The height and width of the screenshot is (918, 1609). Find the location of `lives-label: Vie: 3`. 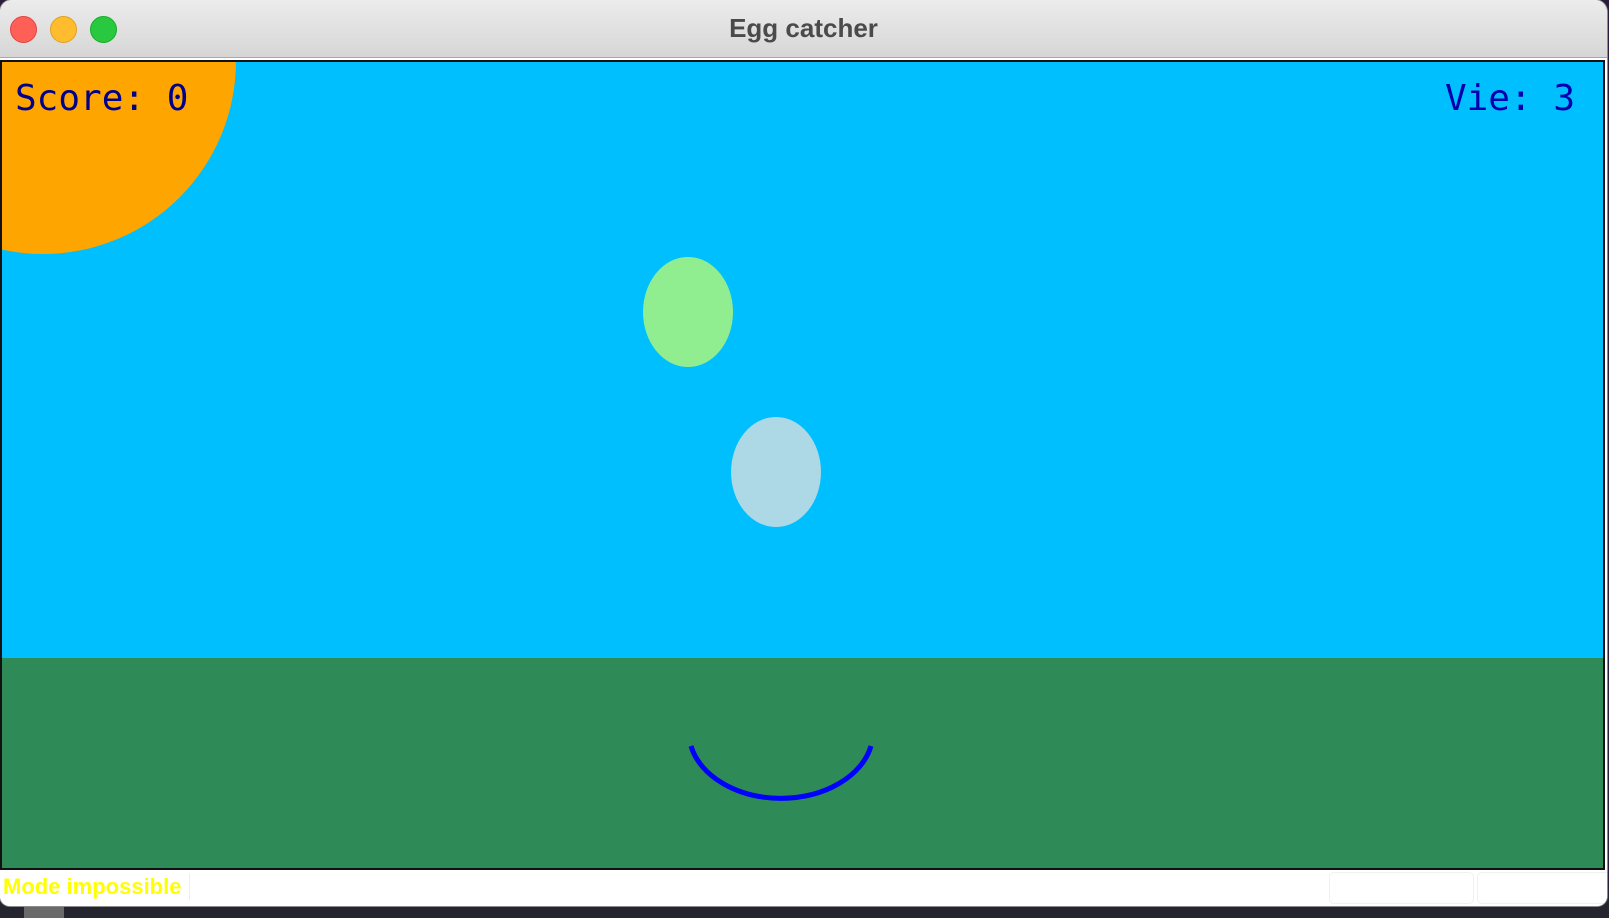

lives-label: Vie: 3 is located at coordinates (1509, 98).